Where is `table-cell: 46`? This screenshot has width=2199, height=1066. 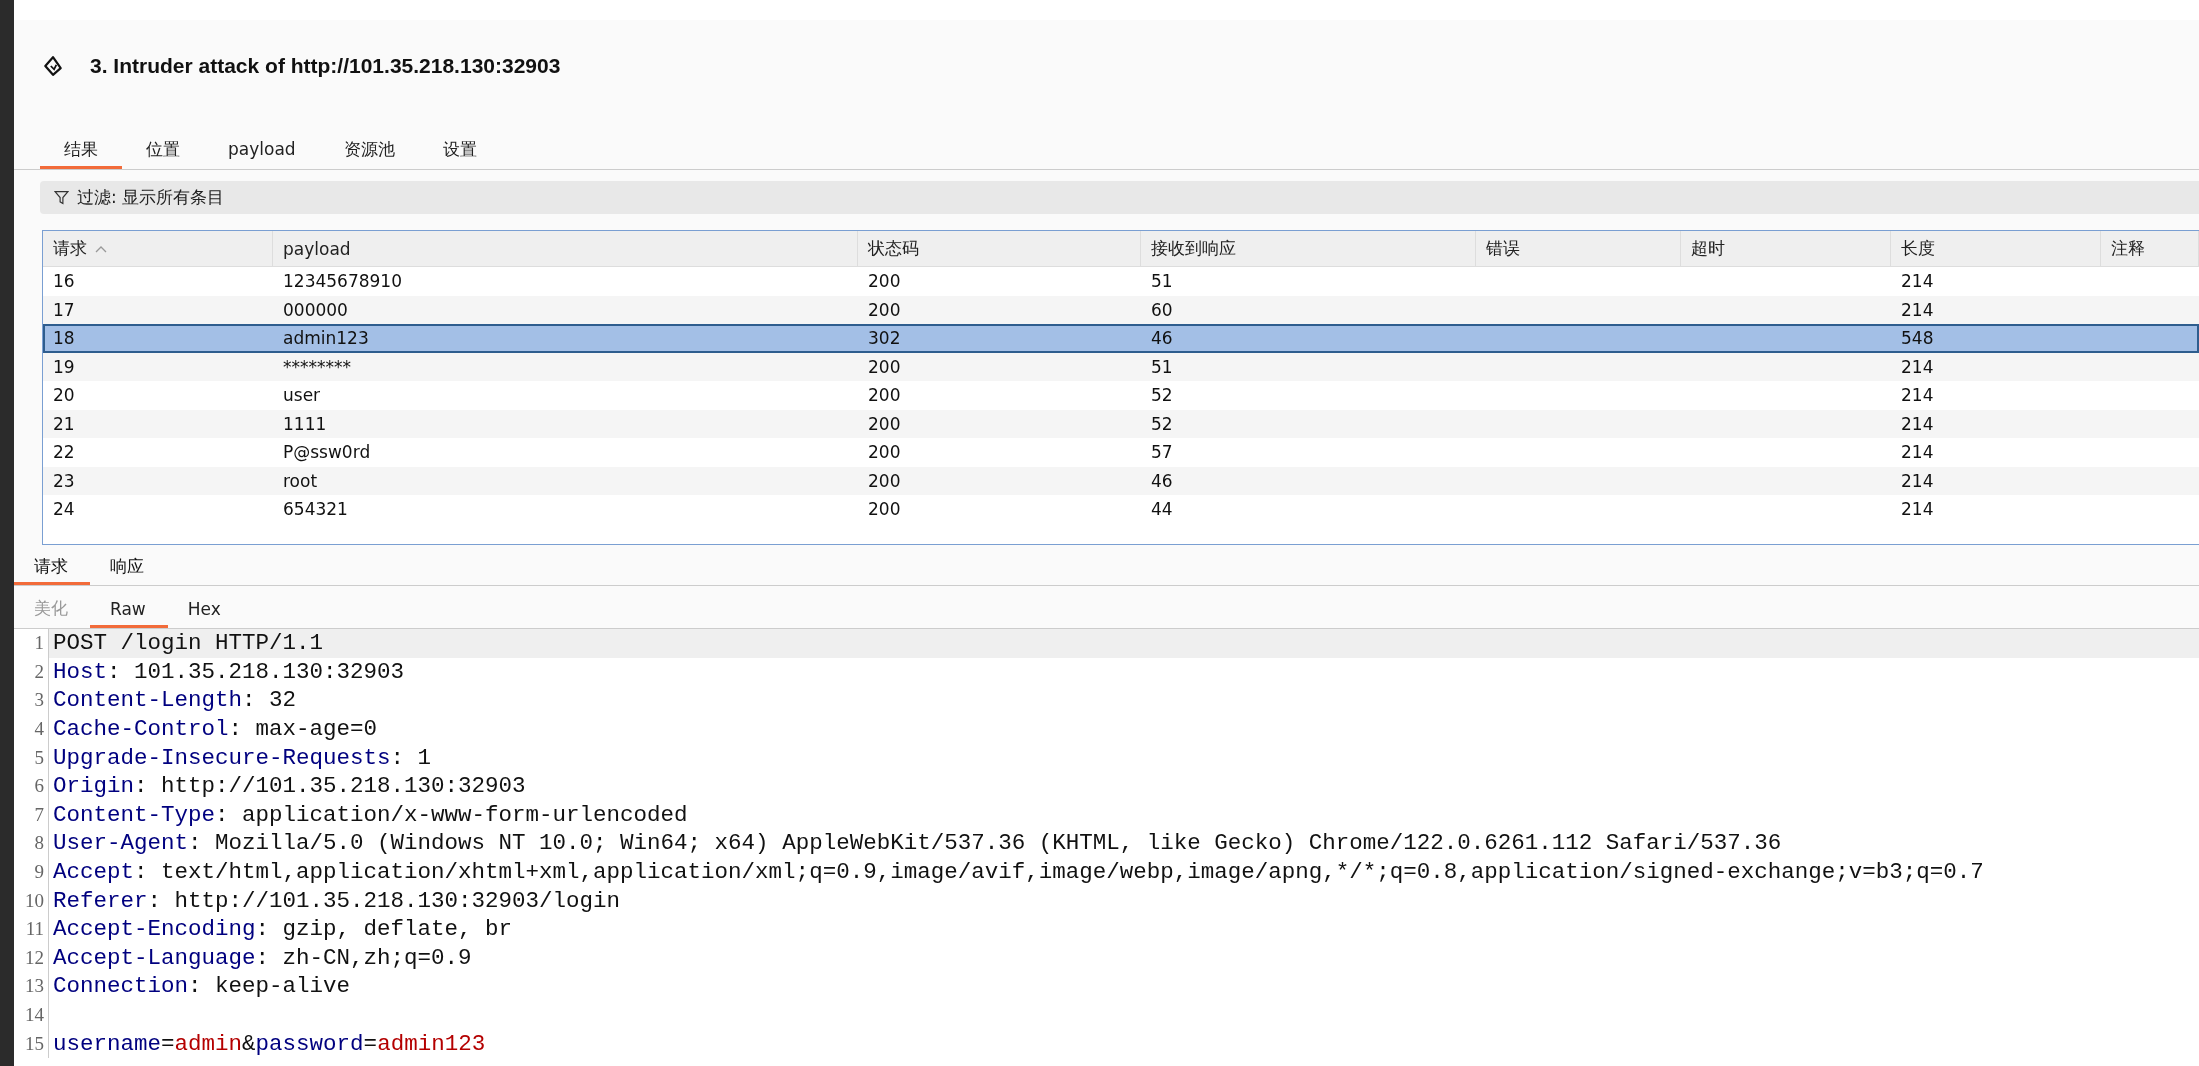
table-cell: 46 is located at coordinates (1162, 480).